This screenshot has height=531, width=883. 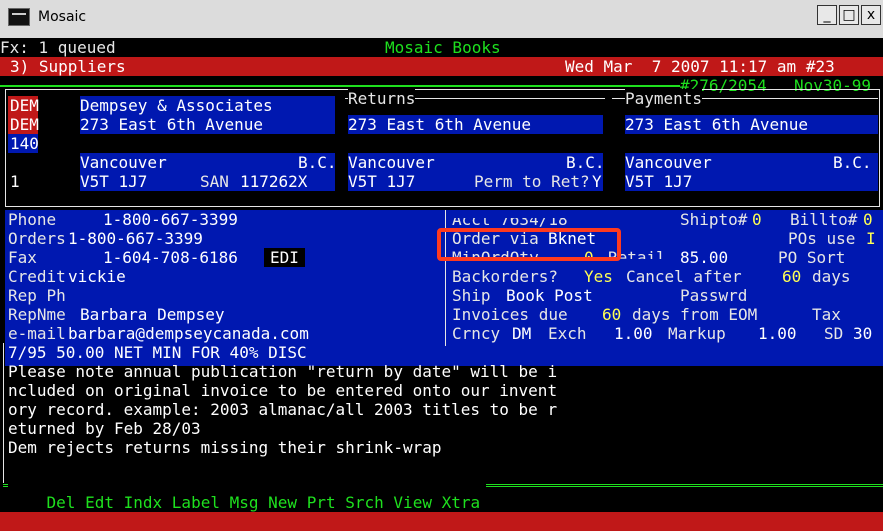 What do you see at coordinates (505, 276) in the screenshot?
I see `backorders-label: Backorders?` at bounding box center [505, 276].